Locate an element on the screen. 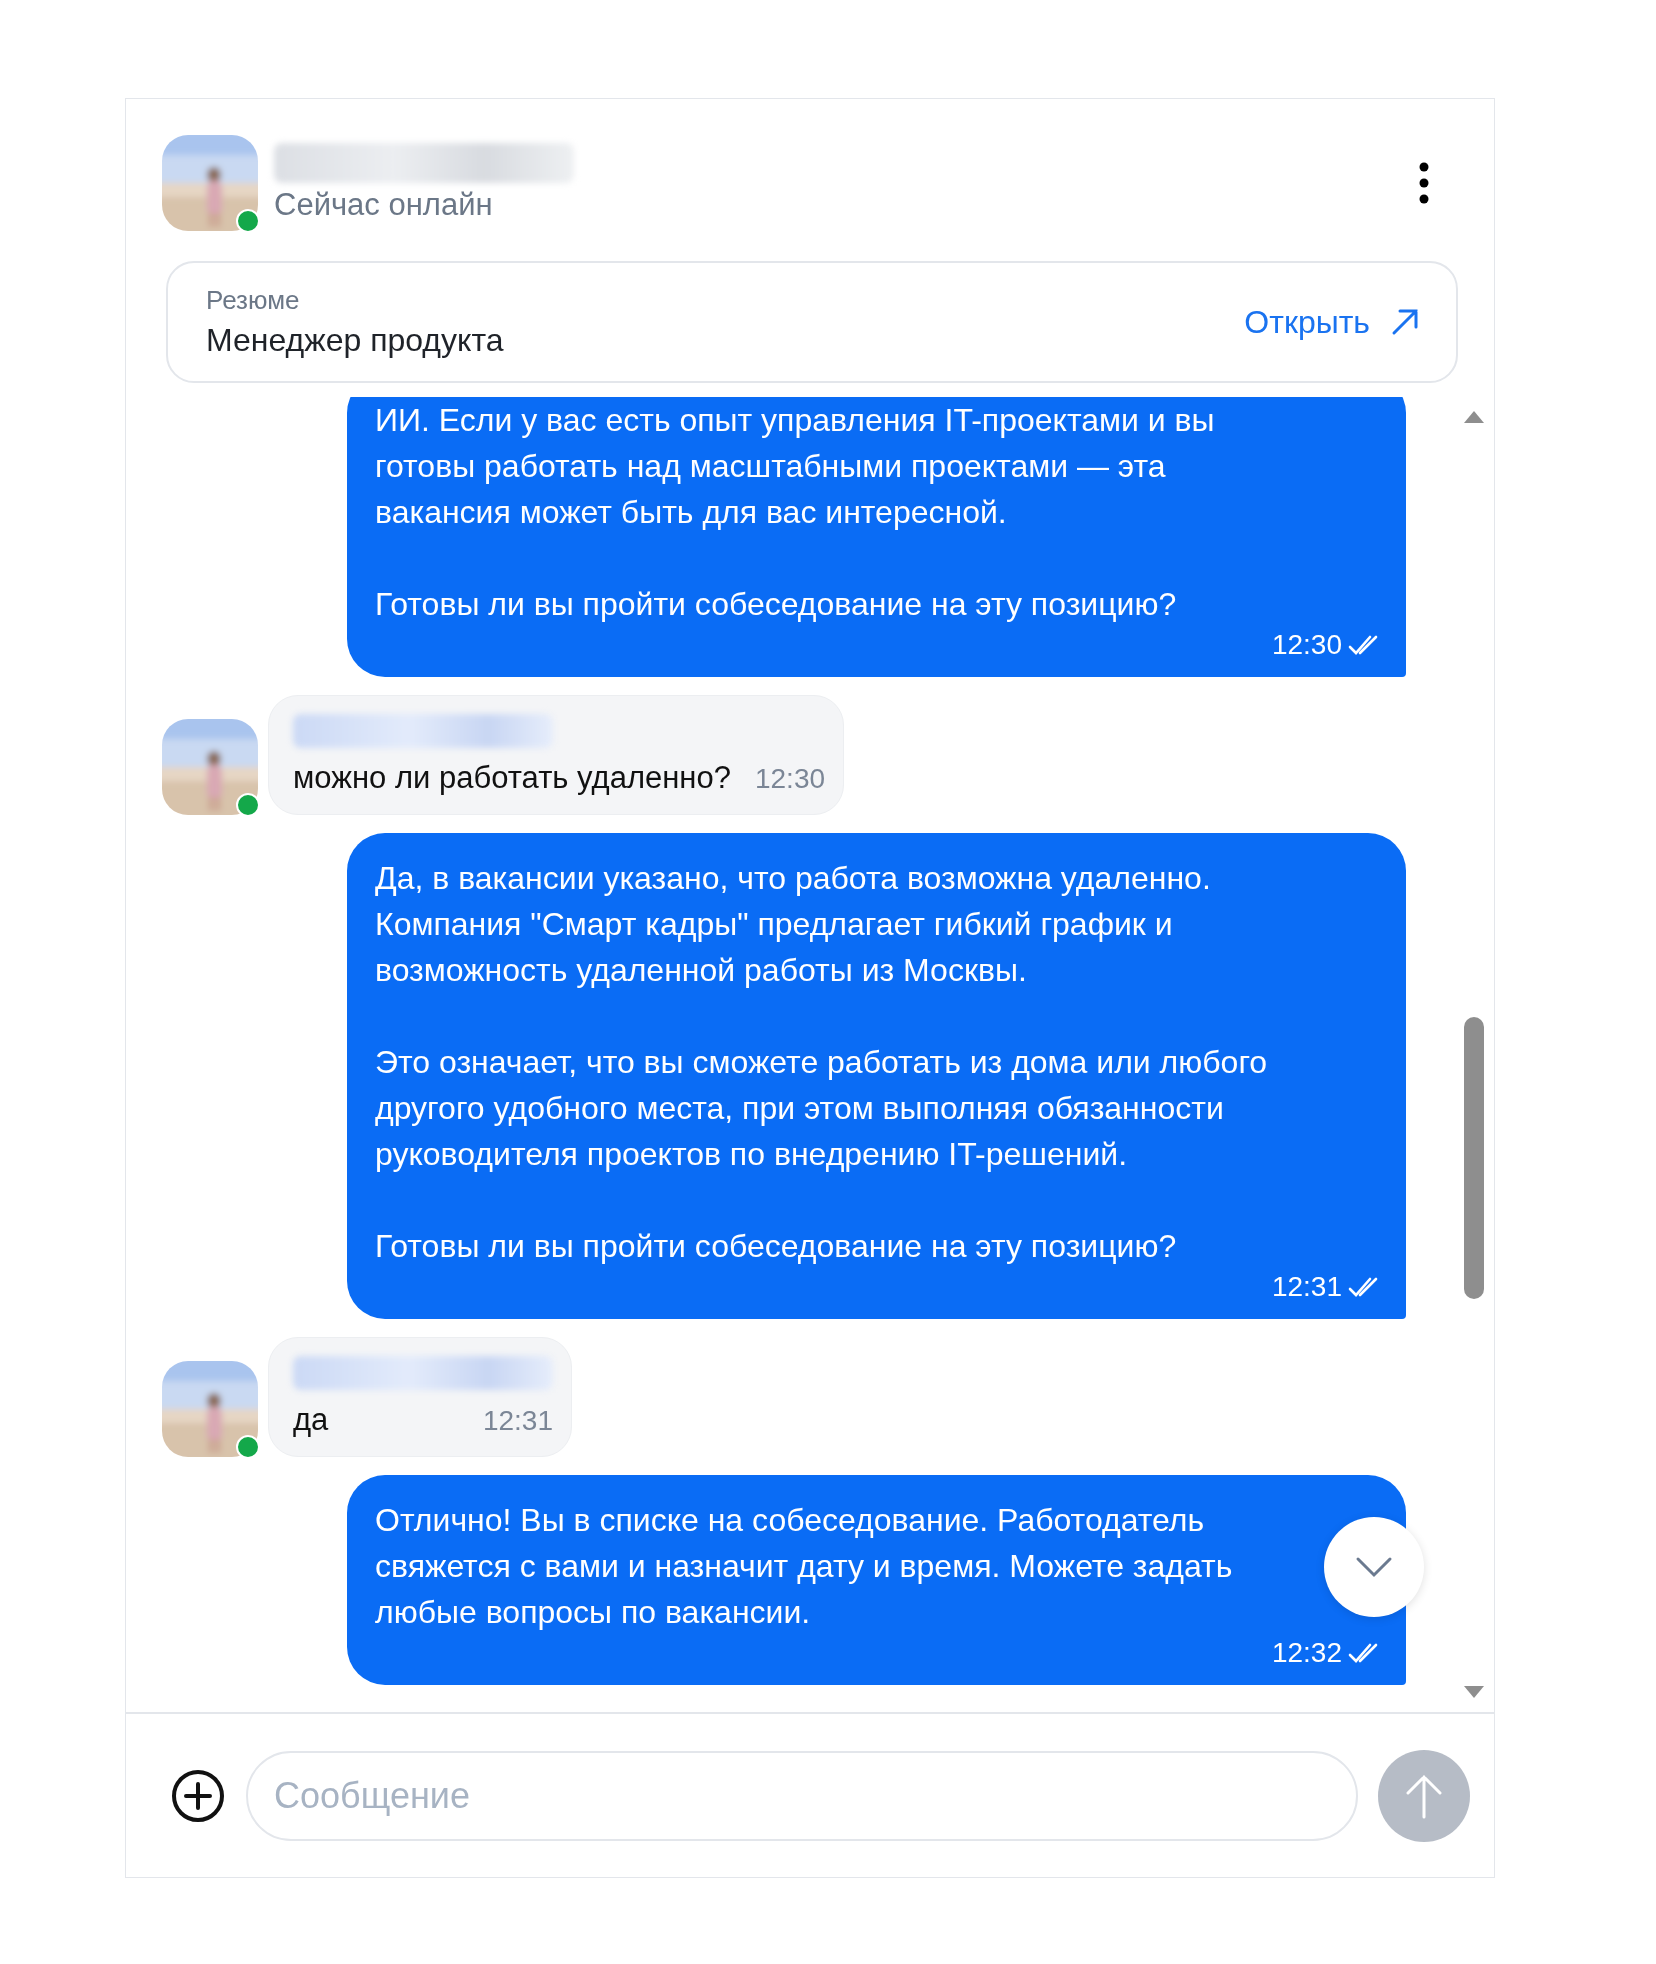 This screenshot has height=1964, width=1656. message-input: Сообщение is located at coordinates (802, 1795).